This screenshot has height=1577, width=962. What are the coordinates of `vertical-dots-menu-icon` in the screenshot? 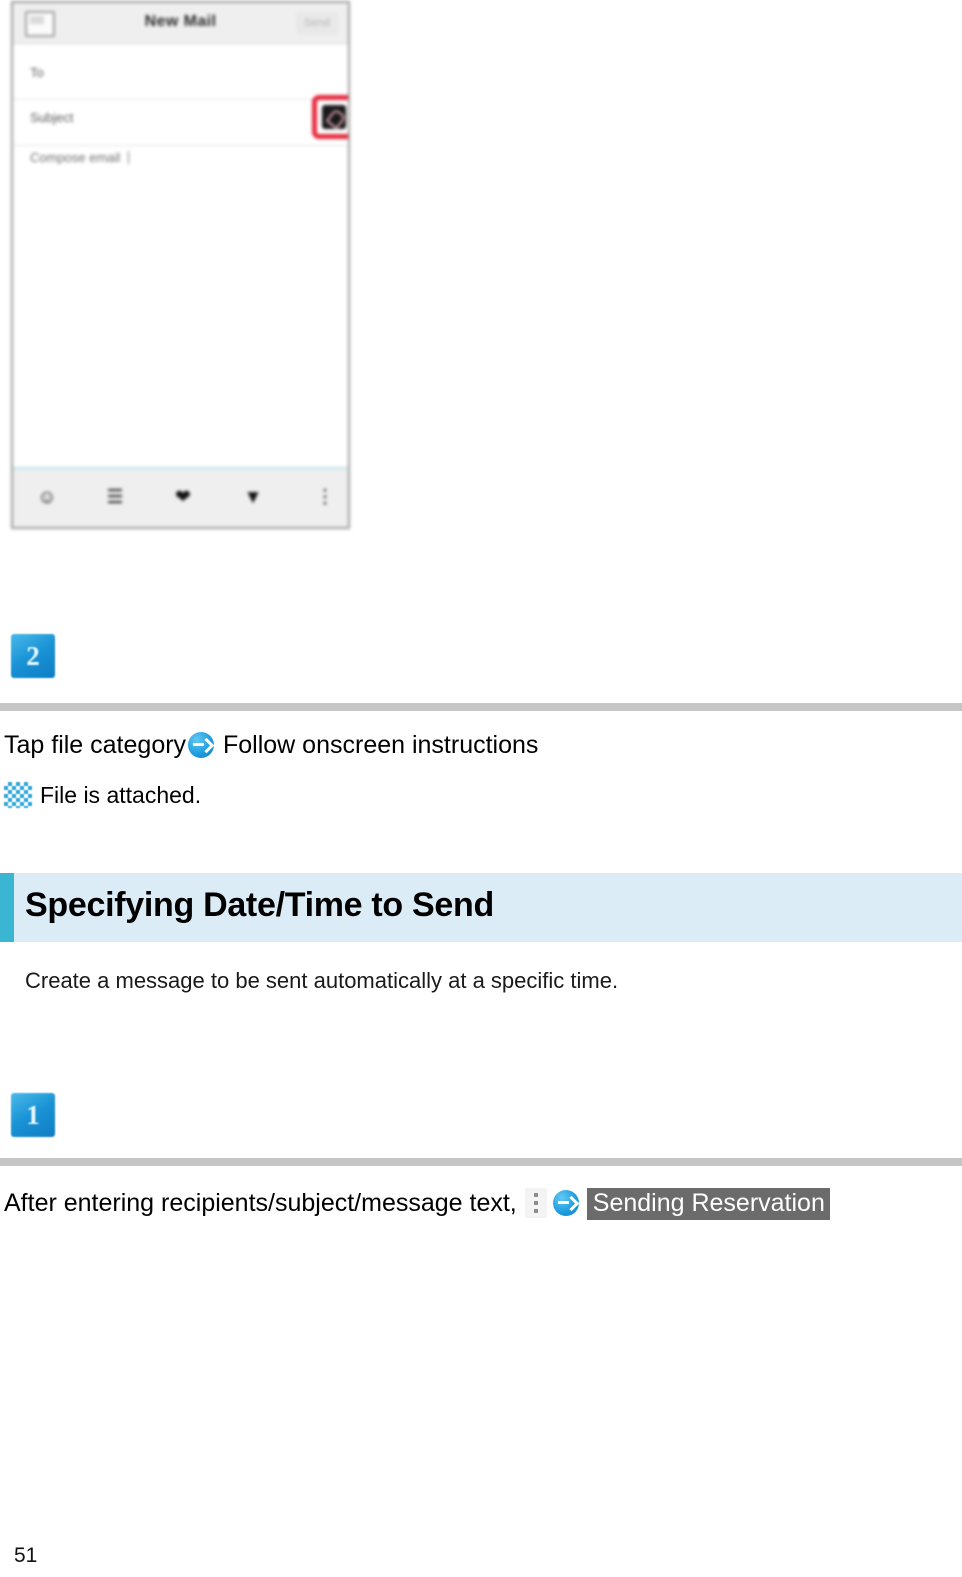 It's located at (535, 1203).